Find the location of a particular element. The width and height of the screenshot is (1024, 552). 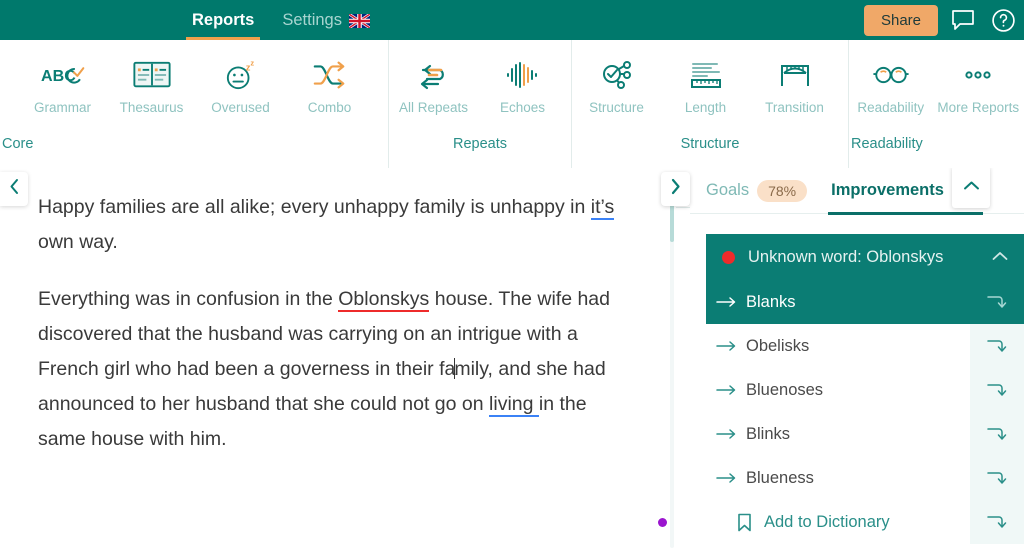

repeat-arrows-icon is located at coordinates (434, 75).